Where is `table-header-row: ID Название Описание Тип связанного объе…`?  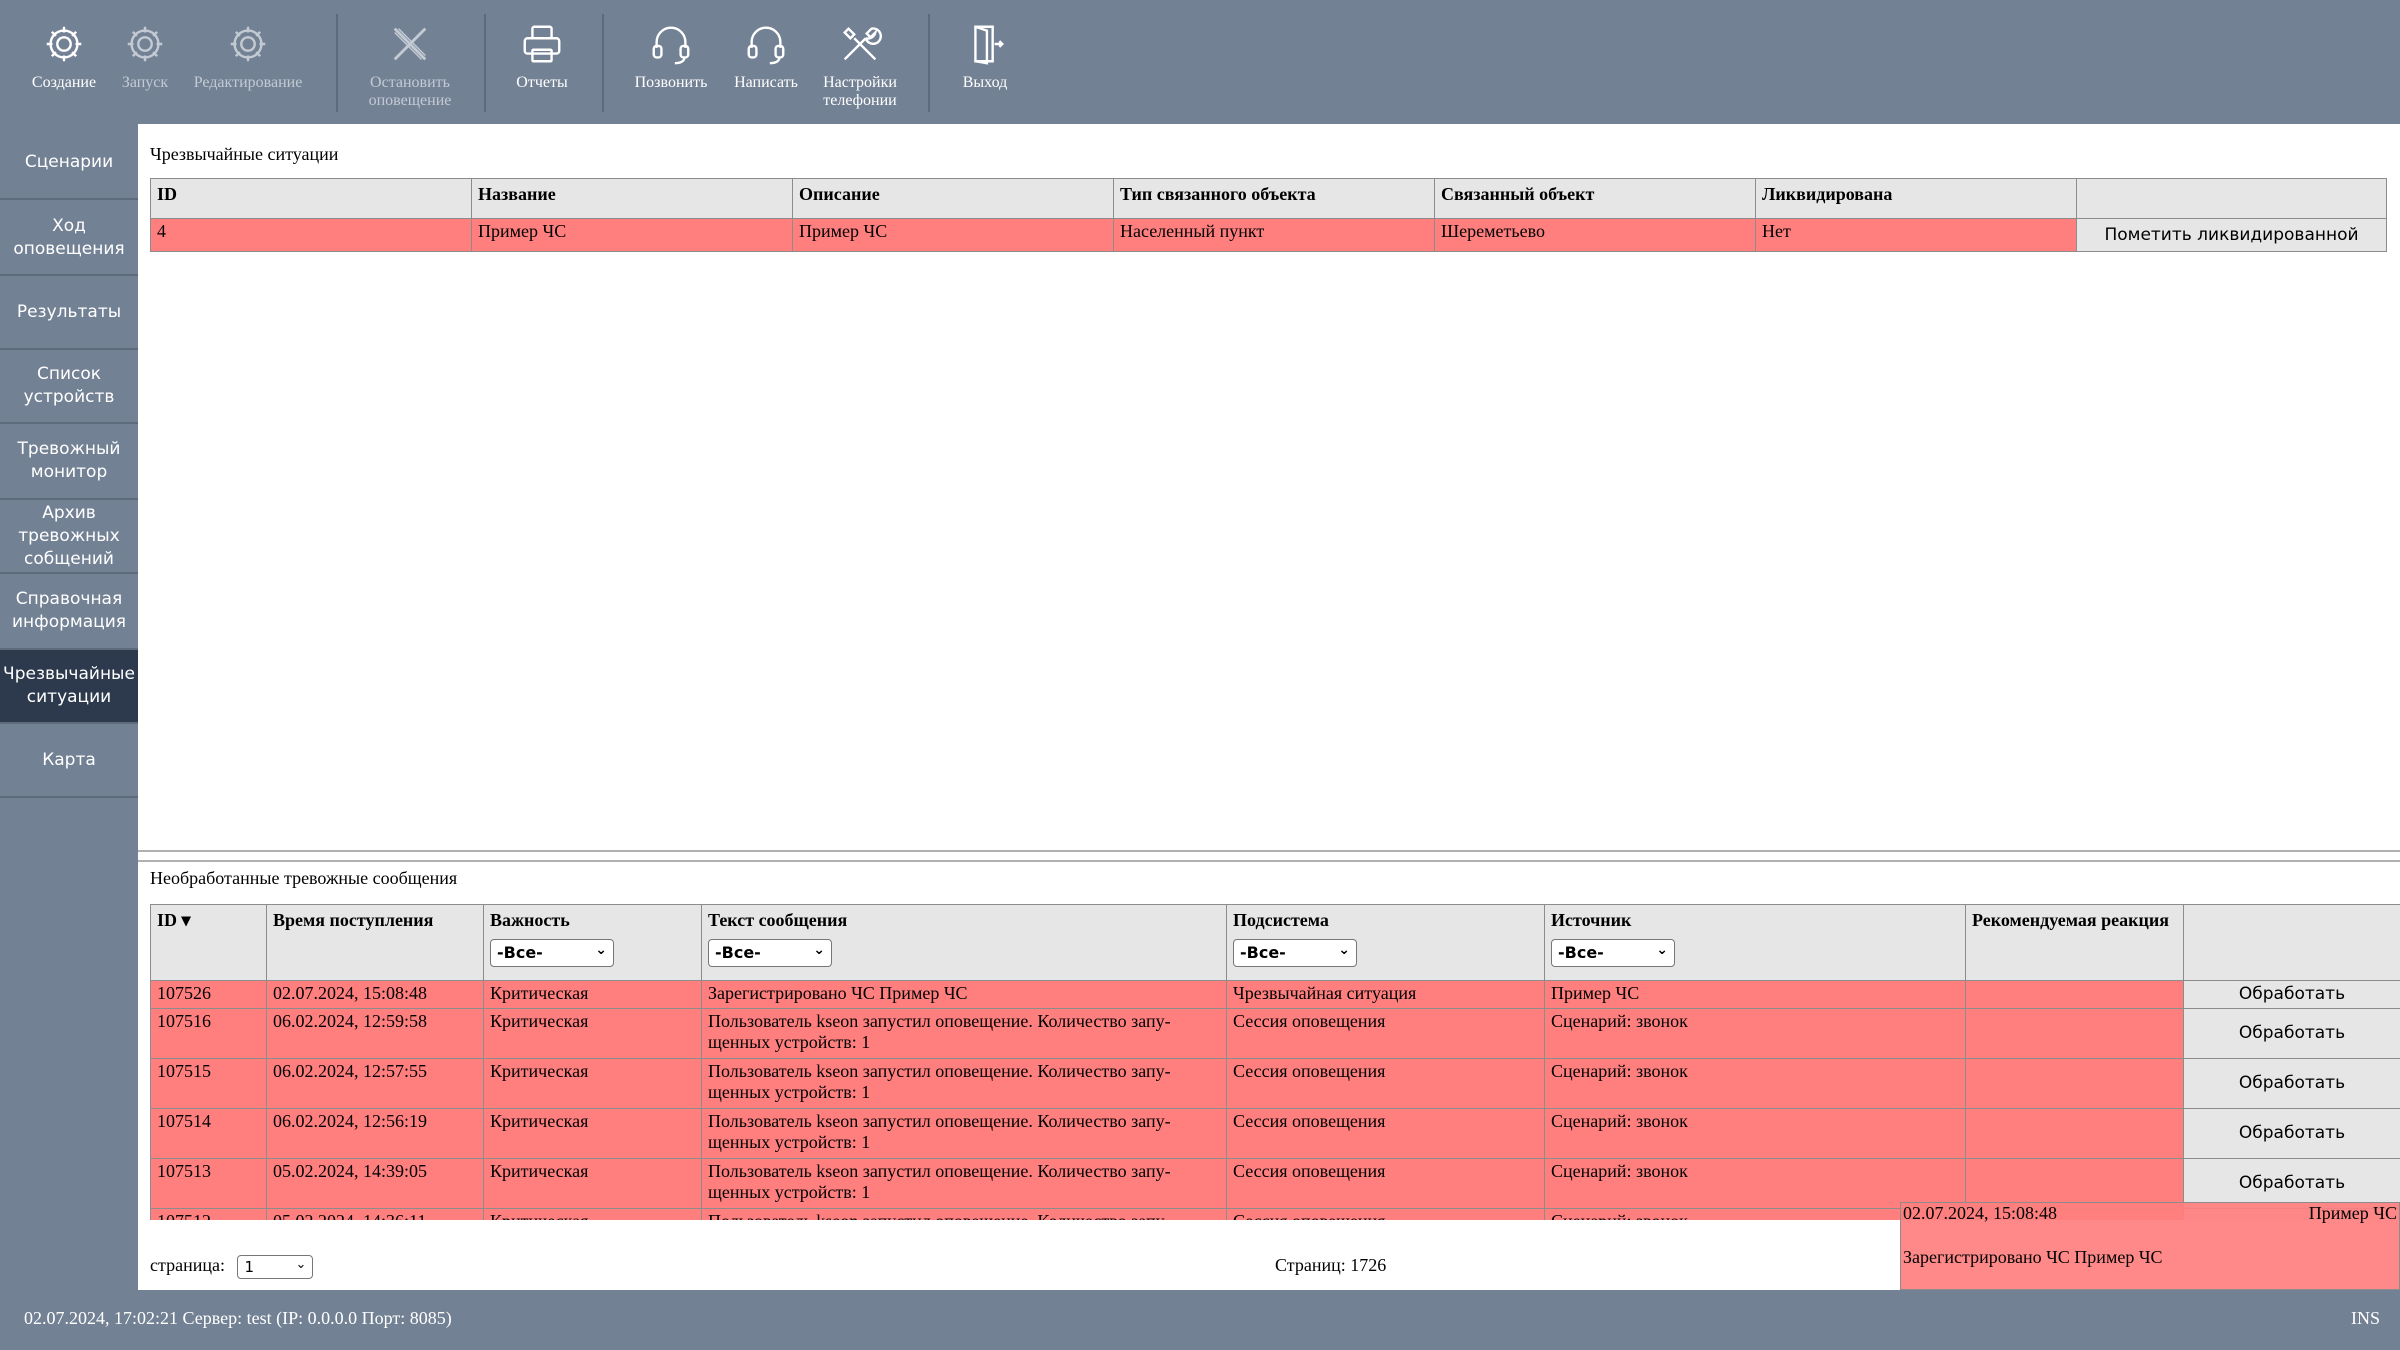 table-header-row: ID Название Описание Тип связанного объе… is located at coordinates (1268, 198).